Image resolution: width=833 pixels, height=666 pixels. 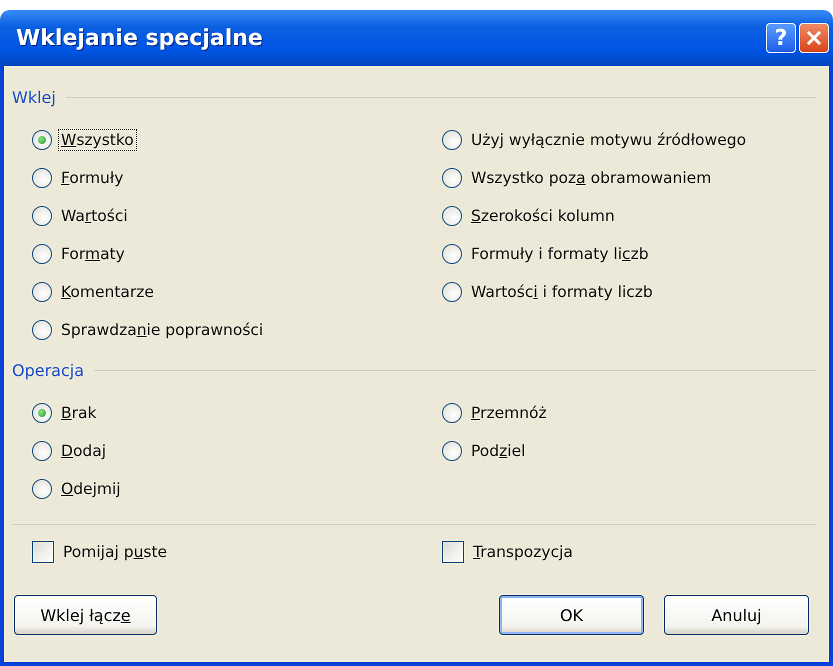 I want to click on option-label: Formaty, so click(x=93, y=254).